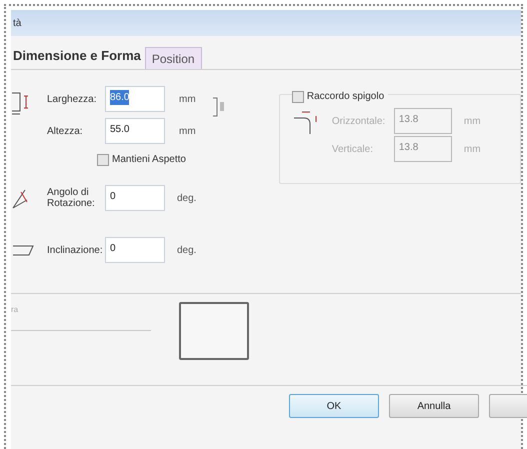 This screenshot has width=527, height=449. I want to click on input-field: 55.0, so click(135, 131).